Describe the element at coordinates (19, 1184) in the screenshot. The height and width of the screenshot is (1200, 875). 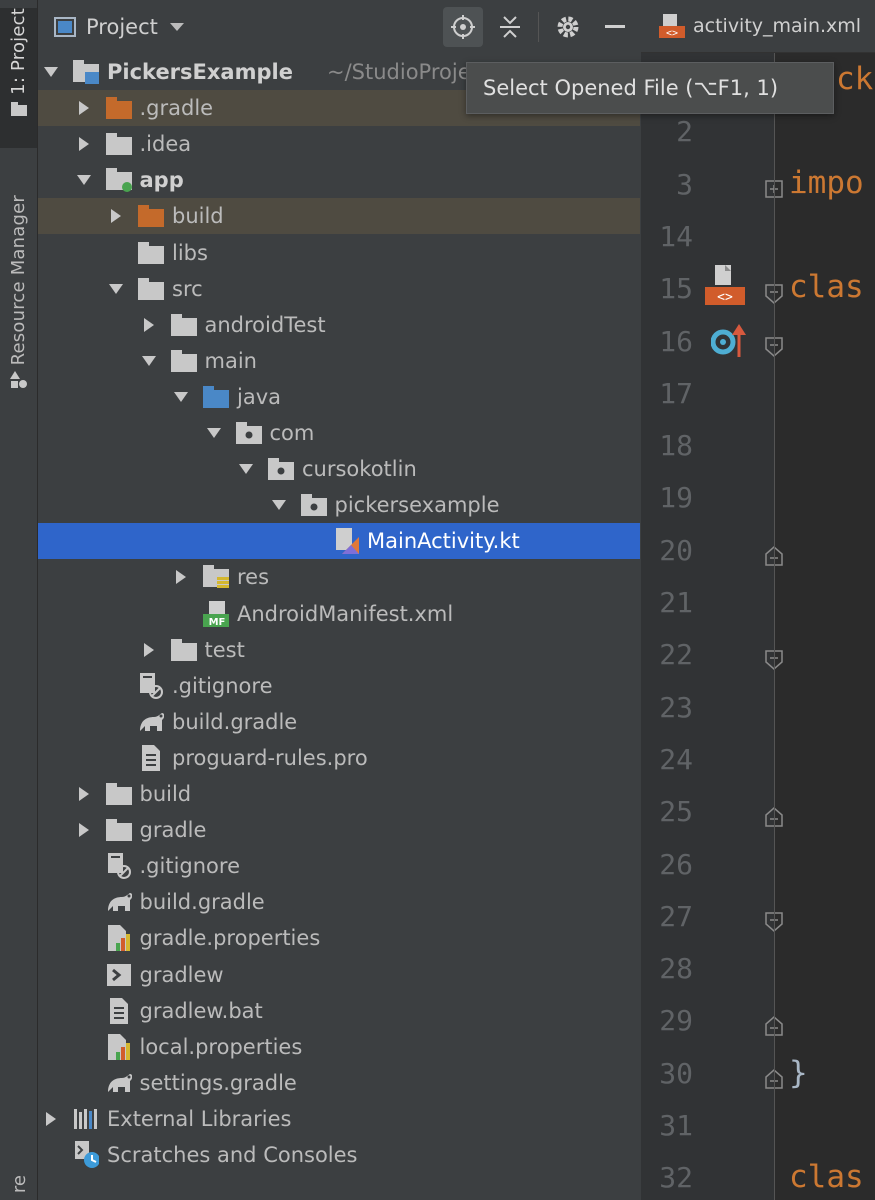
I see `bottom-tab-fragment-label: re` at that location.